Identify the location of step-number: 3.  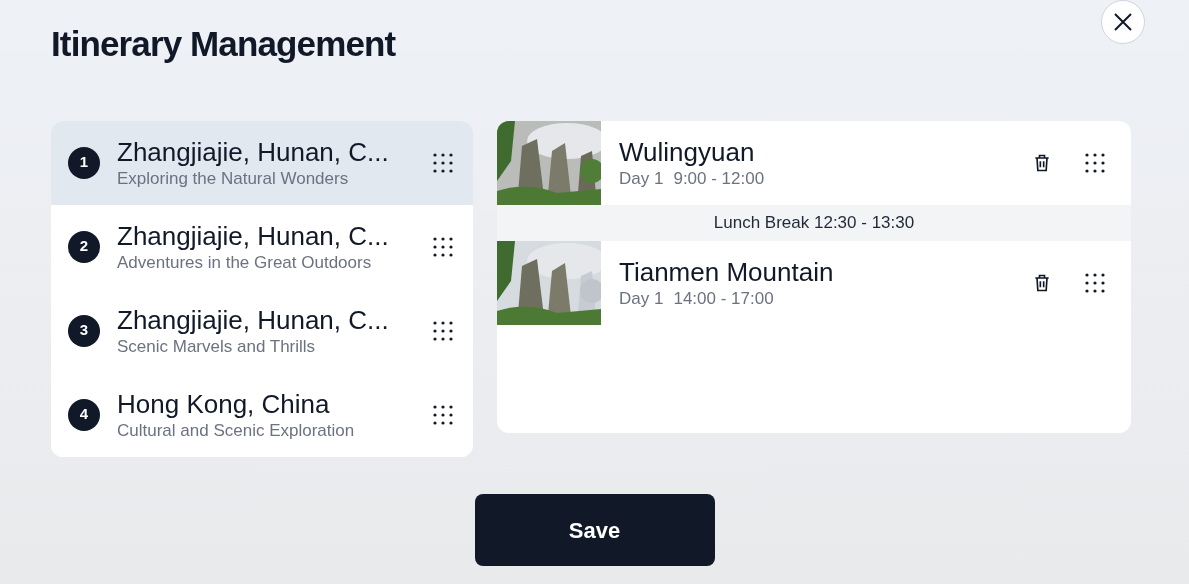
(84, 330).